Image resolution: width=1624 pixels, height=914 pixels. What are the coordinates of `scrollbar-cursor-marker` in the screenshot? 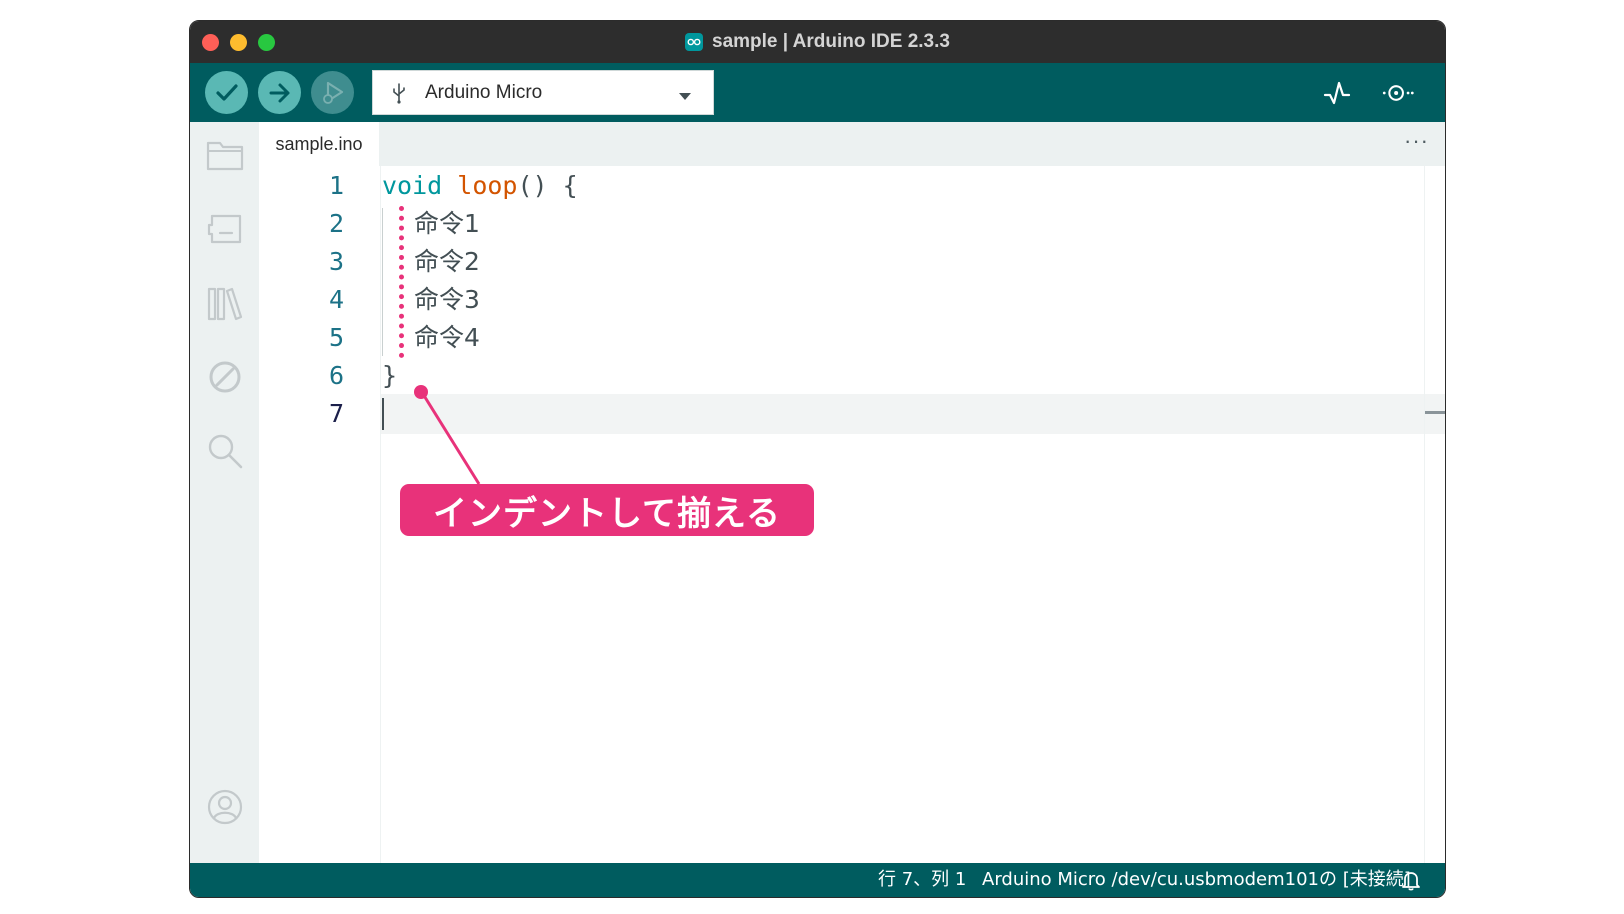 It's located at (1435, 412).